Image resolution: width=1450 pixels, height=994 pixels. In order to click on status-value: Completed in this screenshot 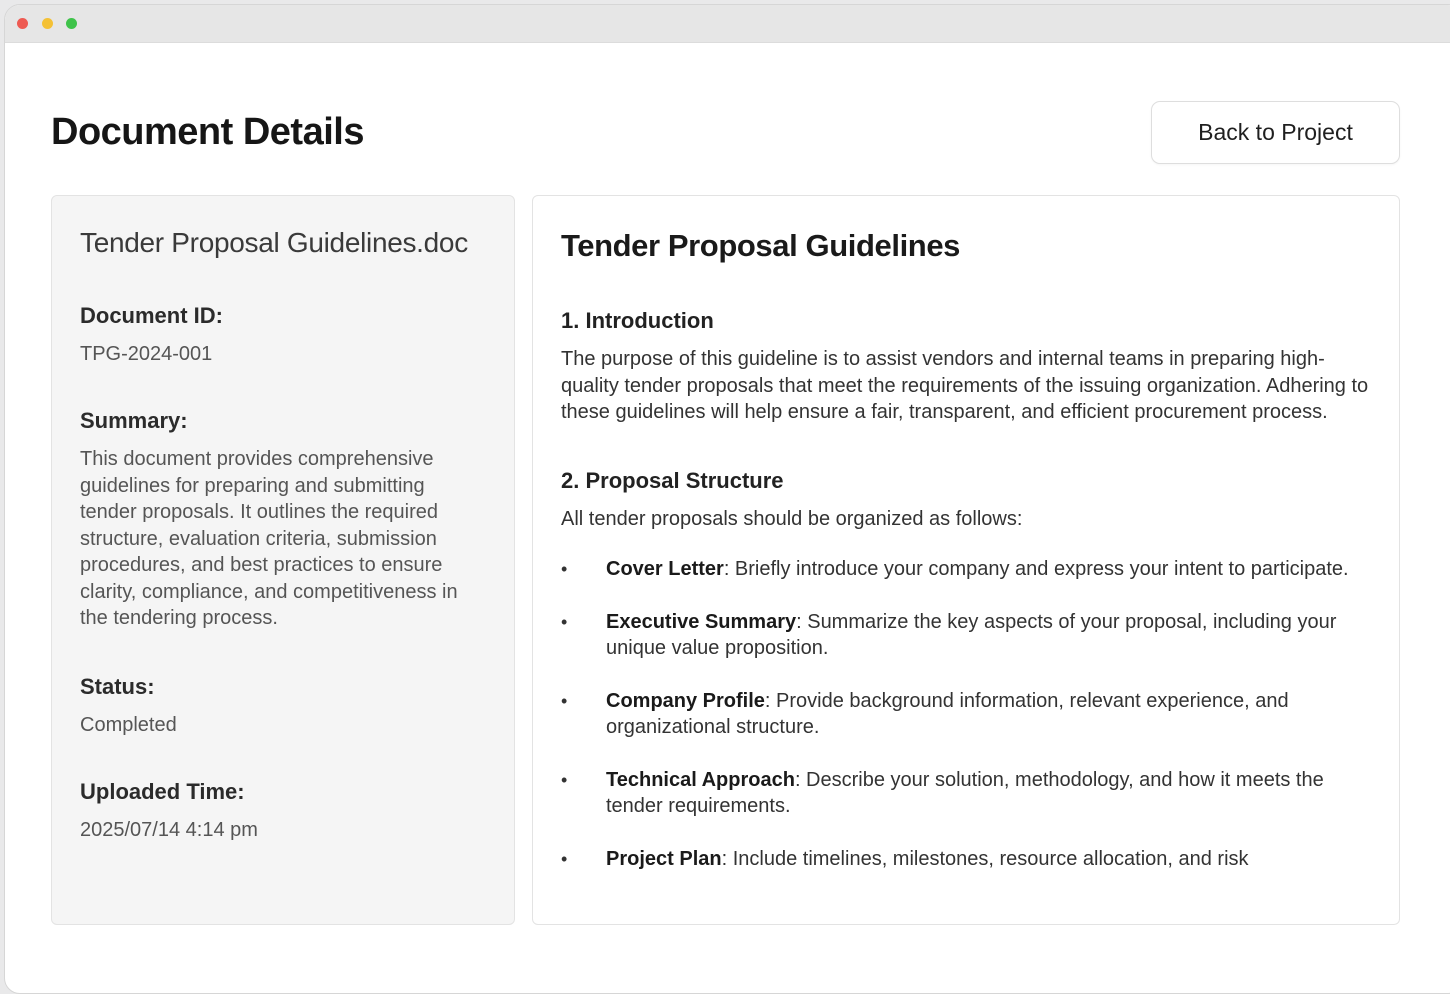, I will do `click(128, 724)`.